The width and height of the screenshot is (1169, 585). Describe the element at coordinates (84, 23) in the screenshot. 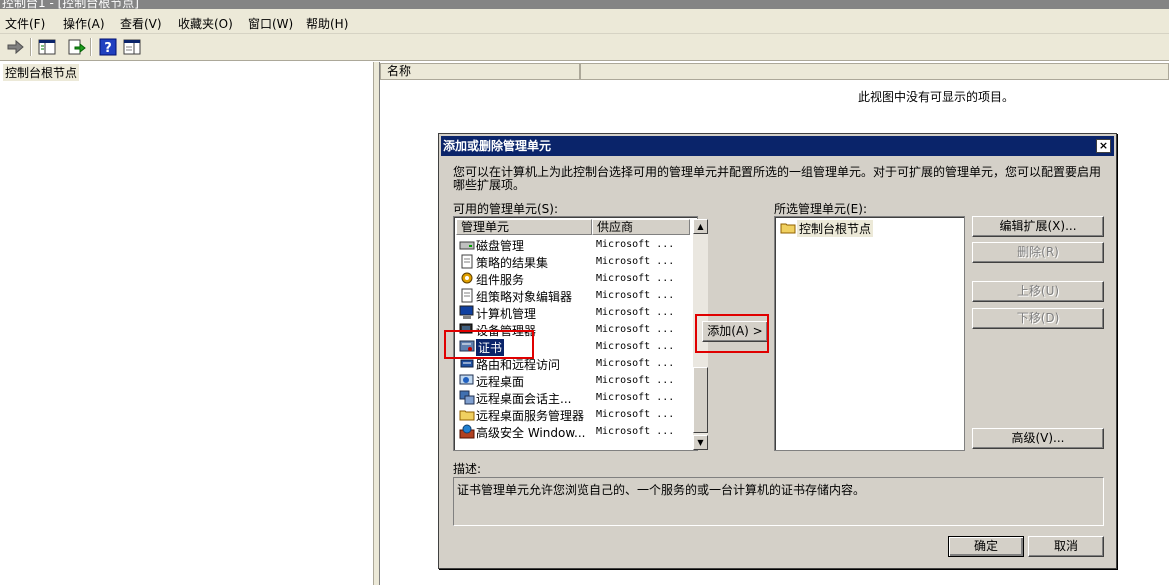

I see `menu-action: 操作(A)` at that location.